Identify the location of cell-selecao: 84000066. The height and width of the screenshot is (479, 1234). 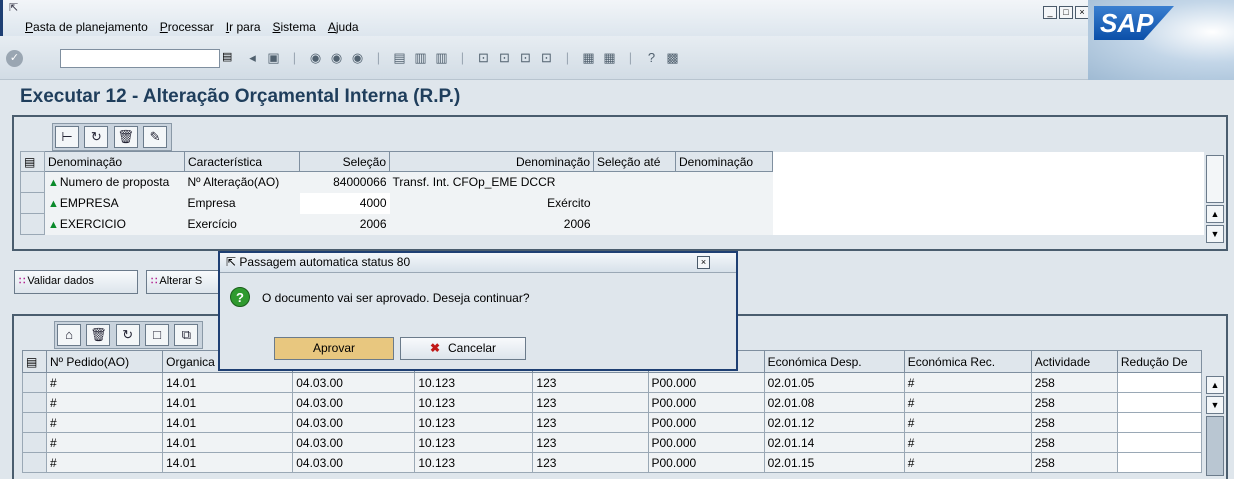
(344, 182).